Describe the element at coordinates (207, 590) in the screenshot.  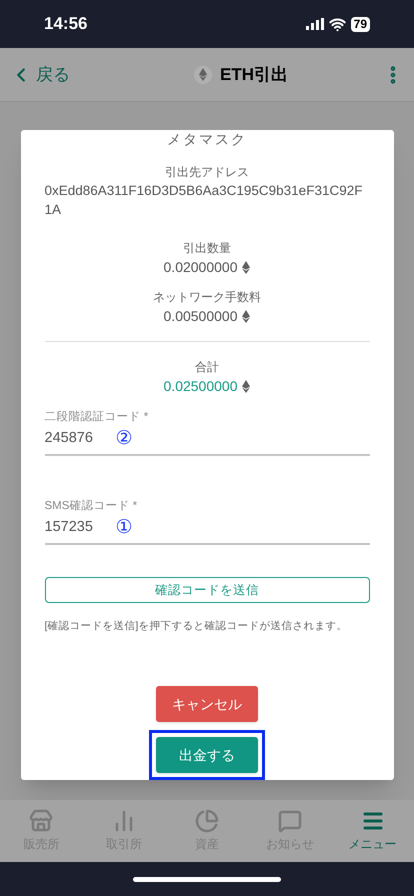
I see `send-code-button: 確認コードを送信` at that location.